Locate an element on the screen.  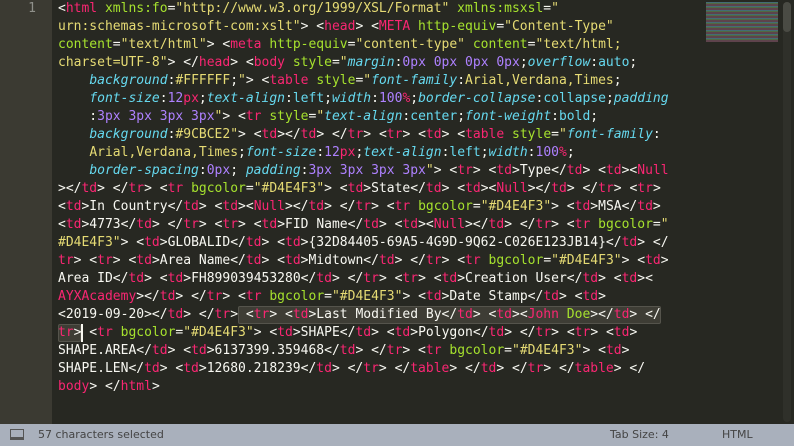
code-line: body> </html> is located at coordinates (363, 387).